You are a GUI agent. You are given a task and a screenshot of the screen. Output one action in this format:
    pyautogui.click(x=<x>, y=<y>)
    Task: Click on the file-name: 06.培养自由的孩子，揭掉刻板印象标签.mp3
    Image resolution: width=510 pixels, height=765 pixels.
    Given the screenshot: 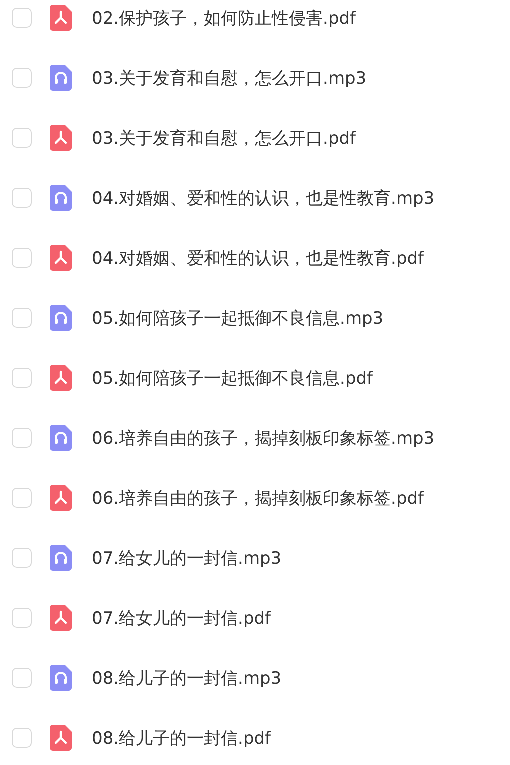 What is the action you would take?
    pyautogui.click(x=263, y=438)
    